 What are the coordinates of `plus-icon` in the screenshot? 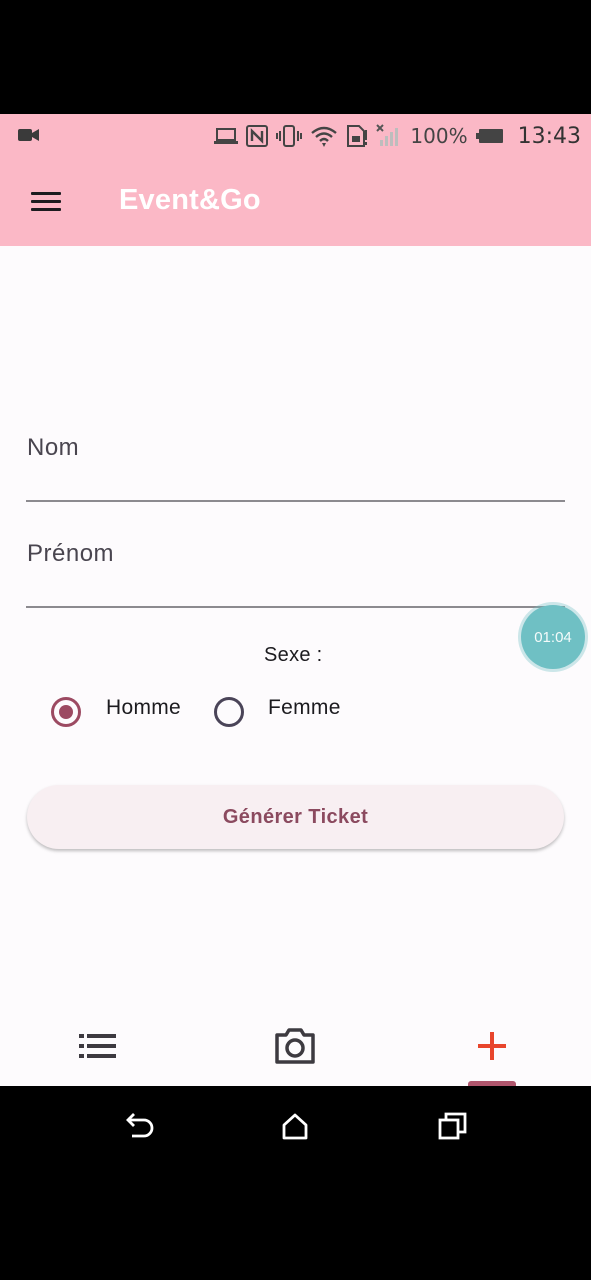 It's located at (492, 1046).